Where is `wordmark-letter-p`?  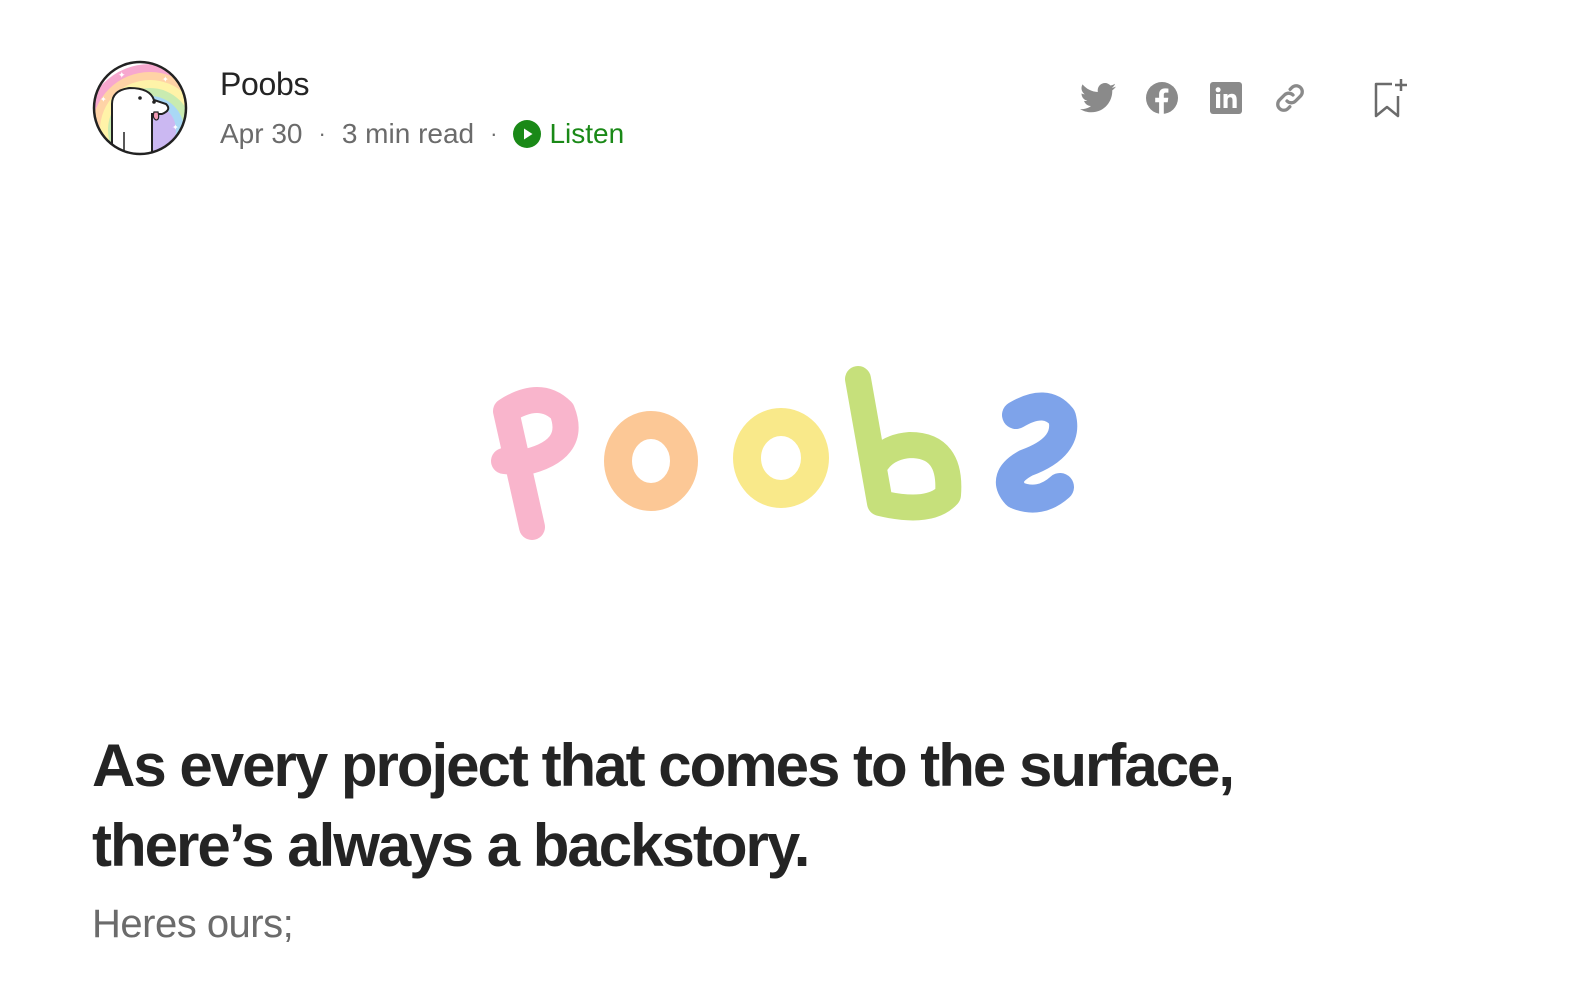
wordmark-letter-p is located at coordinates (535, 463).